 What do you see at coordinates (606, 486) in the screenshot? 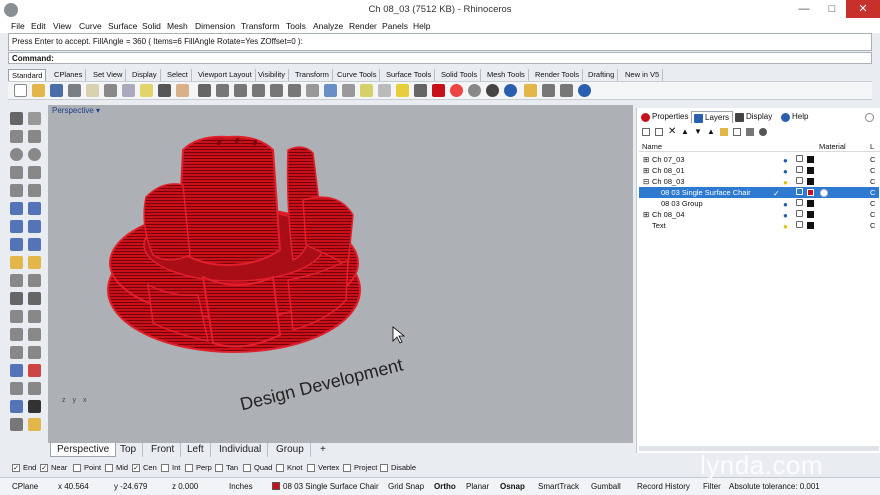
I see `gumball-toggle: Gumball` at bounding box center [606, 486].